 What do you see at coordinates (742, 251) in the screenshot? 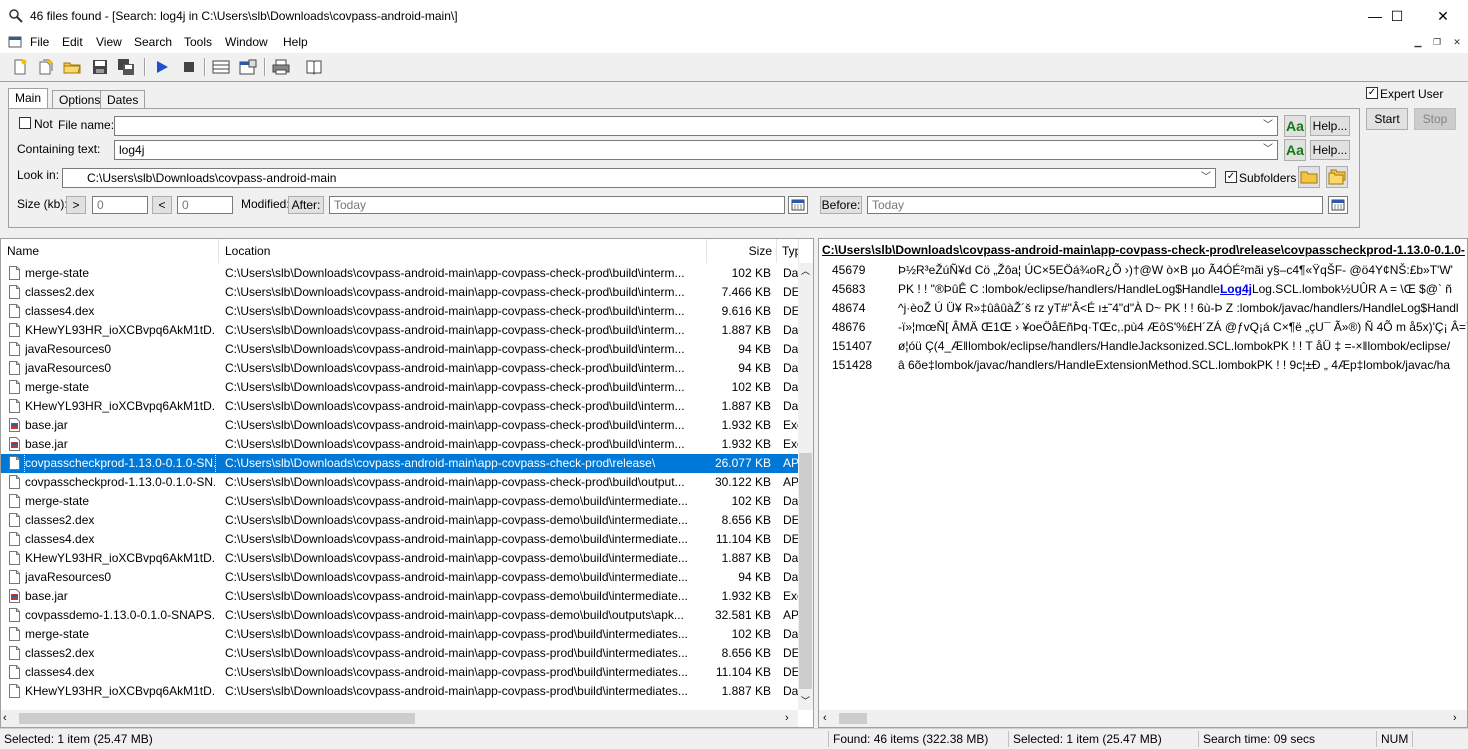
I see `column-size: Size` at bounding box center [742, 251].